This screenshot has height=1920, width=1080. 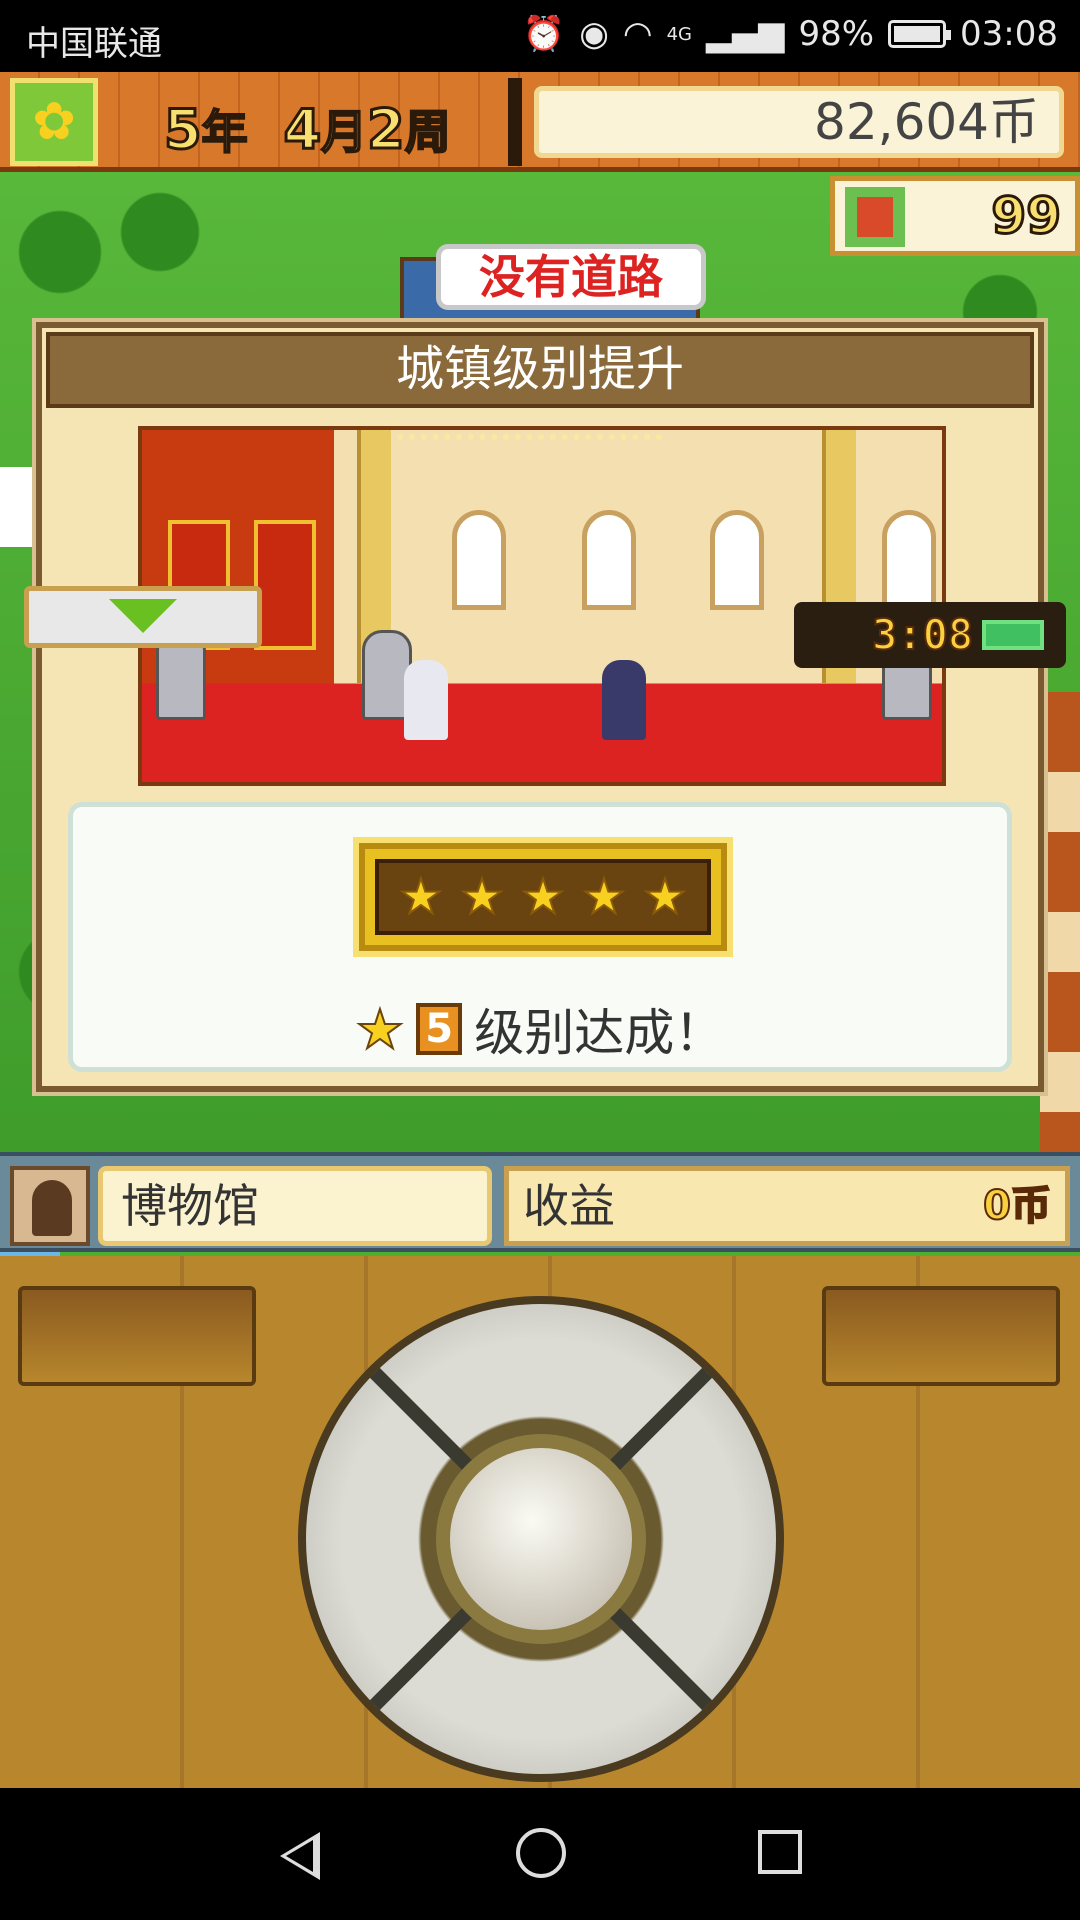 I want to click on income-value: 0币, so click(x=1017, y=1206).